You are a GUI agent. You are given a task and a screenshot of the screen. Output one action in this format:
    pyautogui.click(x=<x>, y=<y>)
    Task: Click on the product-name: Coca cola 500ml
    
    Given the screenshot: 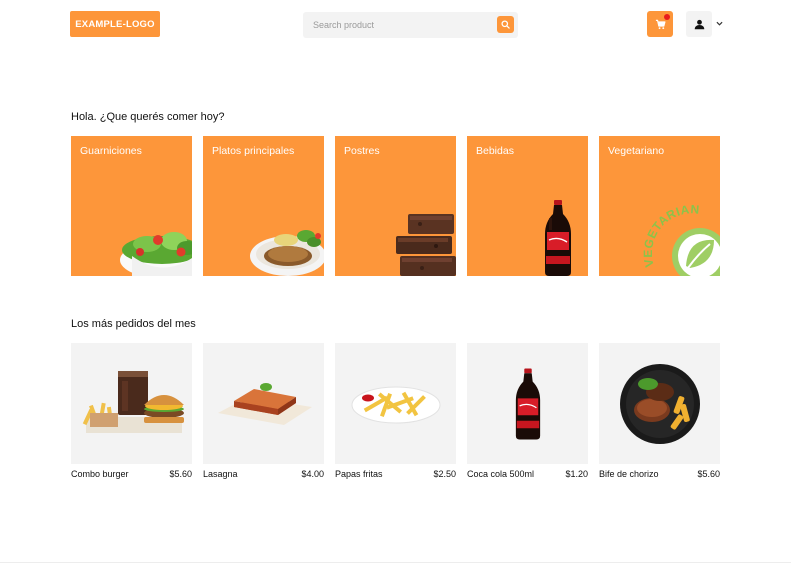 What is the action you would take?
    pyautogui.click(x=501, y=474)
    